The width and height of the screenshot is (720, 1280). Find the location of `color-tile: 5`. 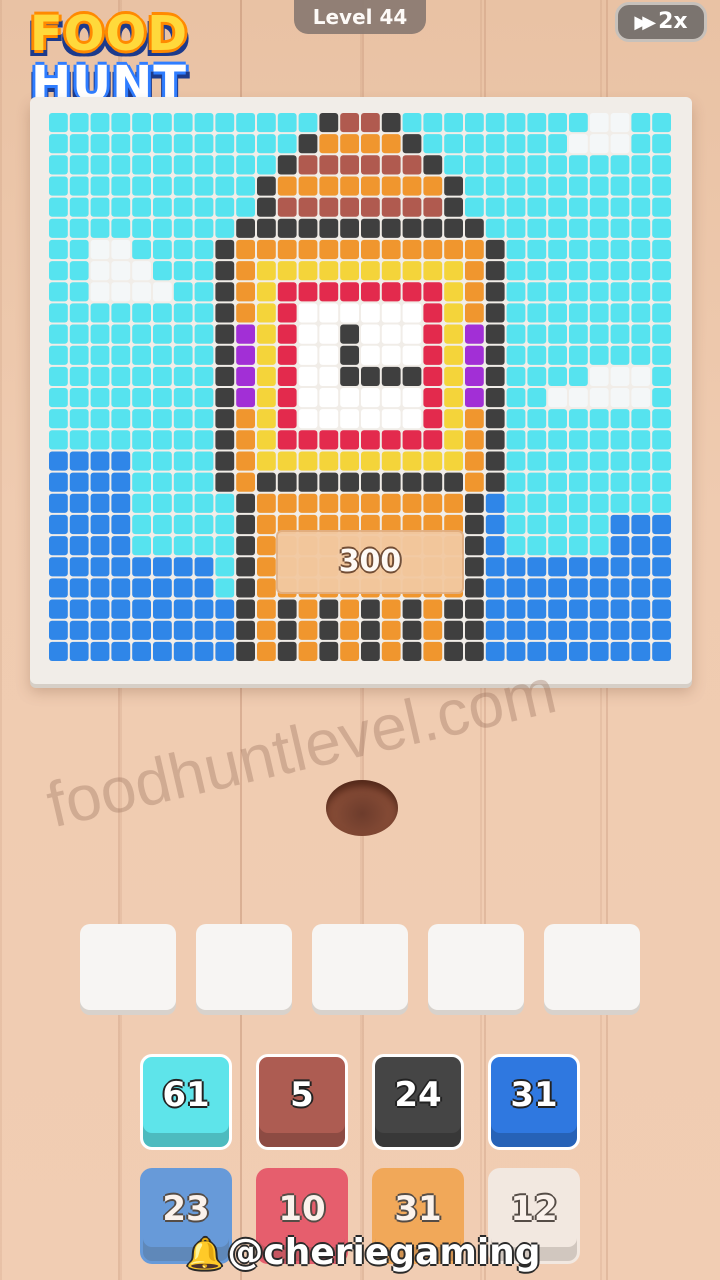

color-tile: 5 is located at coordinates (302, 1102).